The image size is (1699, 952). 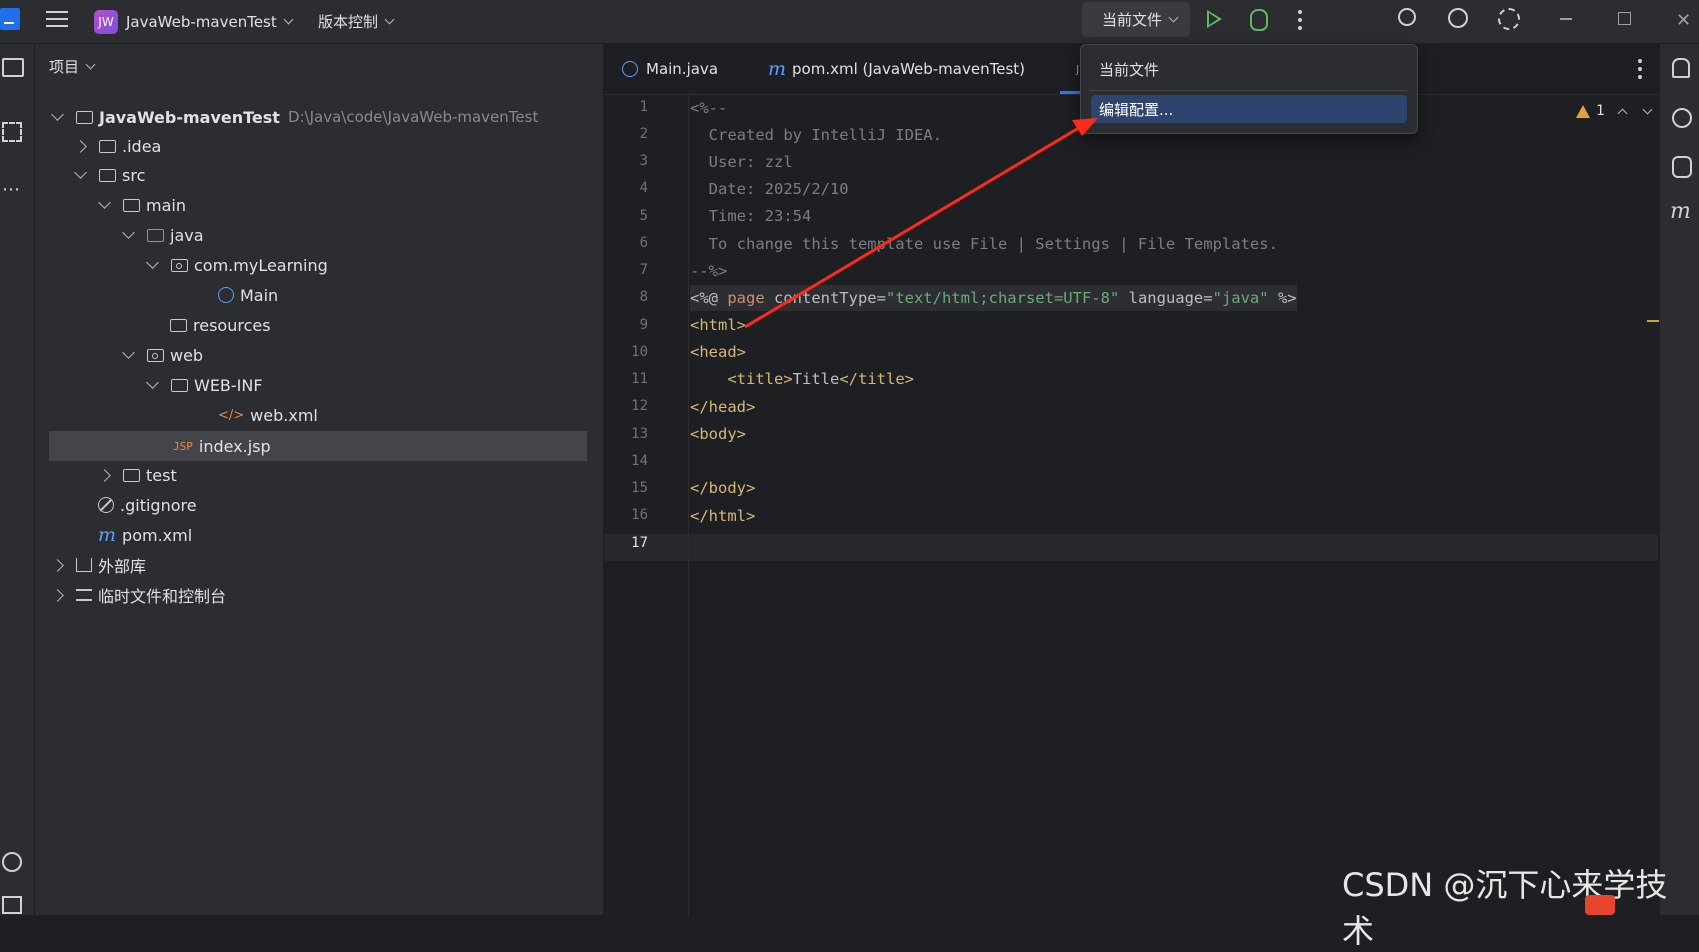 I want to click on annotation-arrow, so click(x=921, y=223).